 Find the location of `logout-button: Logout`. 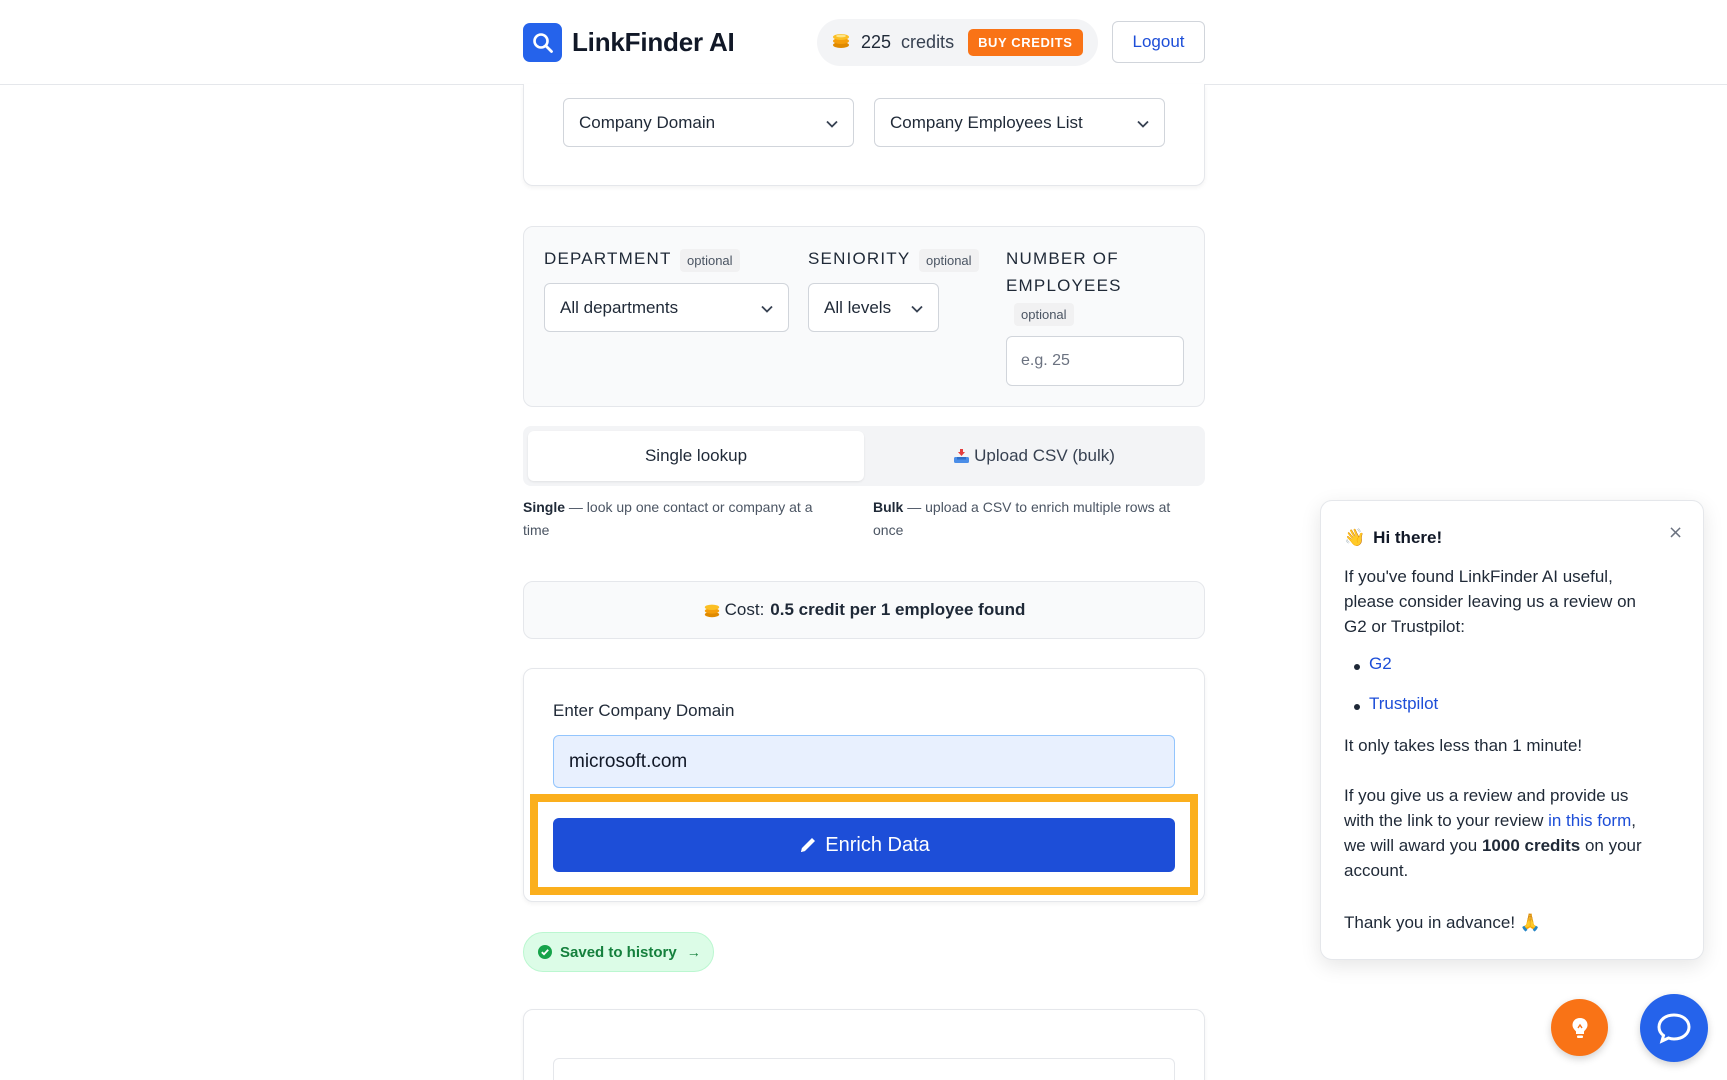

logout-button: Logout is located at coordinates (1158, 42).